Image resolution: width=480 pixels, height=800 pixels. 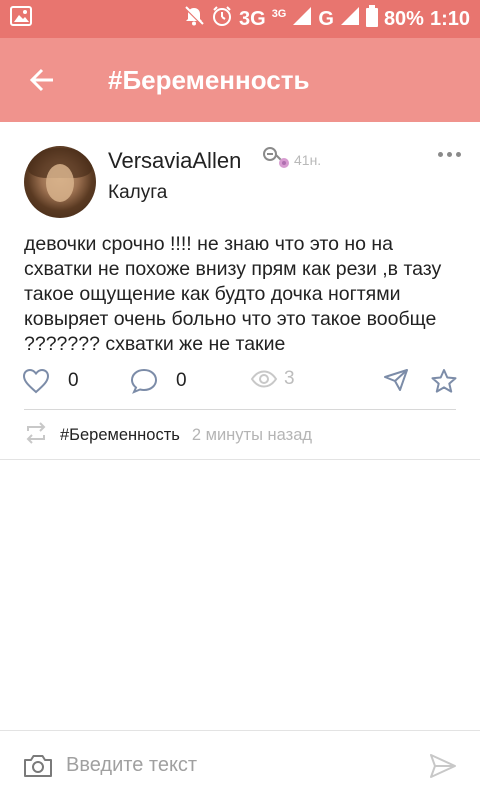 I want to click on comment-composer, so click(x=240, y=765).